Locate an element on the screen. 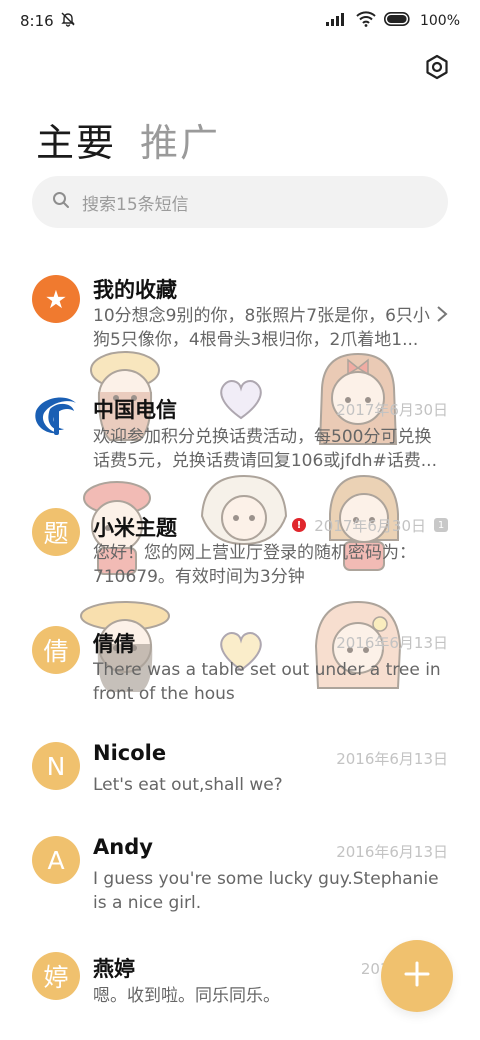 This screenshot has height=1040, width=480. avatar-initial: 倩 is located at coordinates (56, 651).